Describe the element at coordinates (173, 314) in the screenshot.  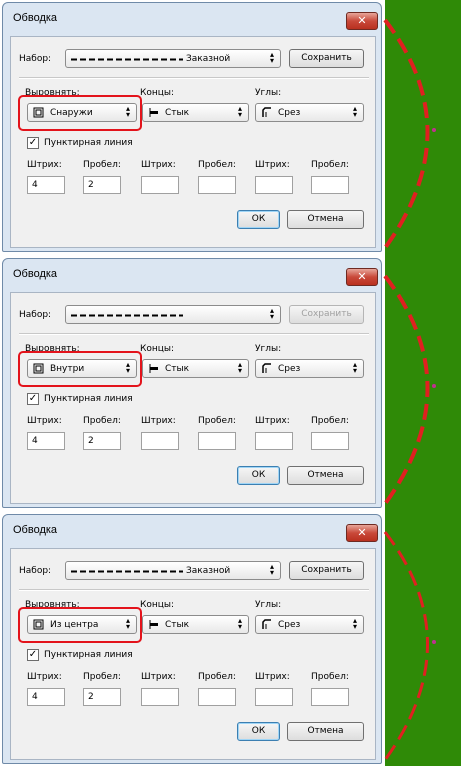
I see `preset-dropdown: ▴ ▾` at that location.